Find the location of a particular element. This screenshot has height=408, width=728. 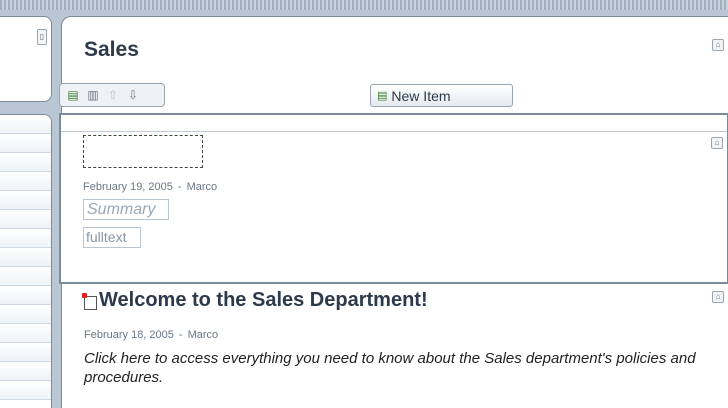

add-icon: ▤ is located at coordinates (73, 95).